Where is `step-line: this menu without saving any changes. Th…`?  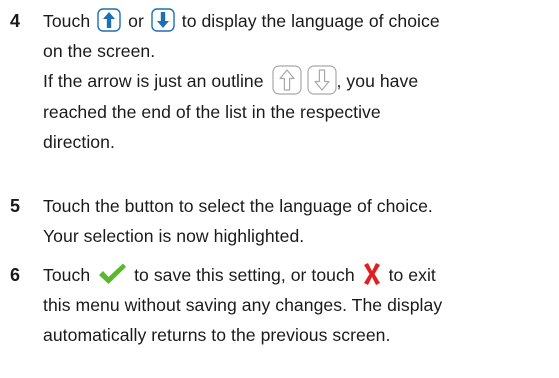 step-line: this menu without saving any changes. Th… is located at coordinates (243, 305).